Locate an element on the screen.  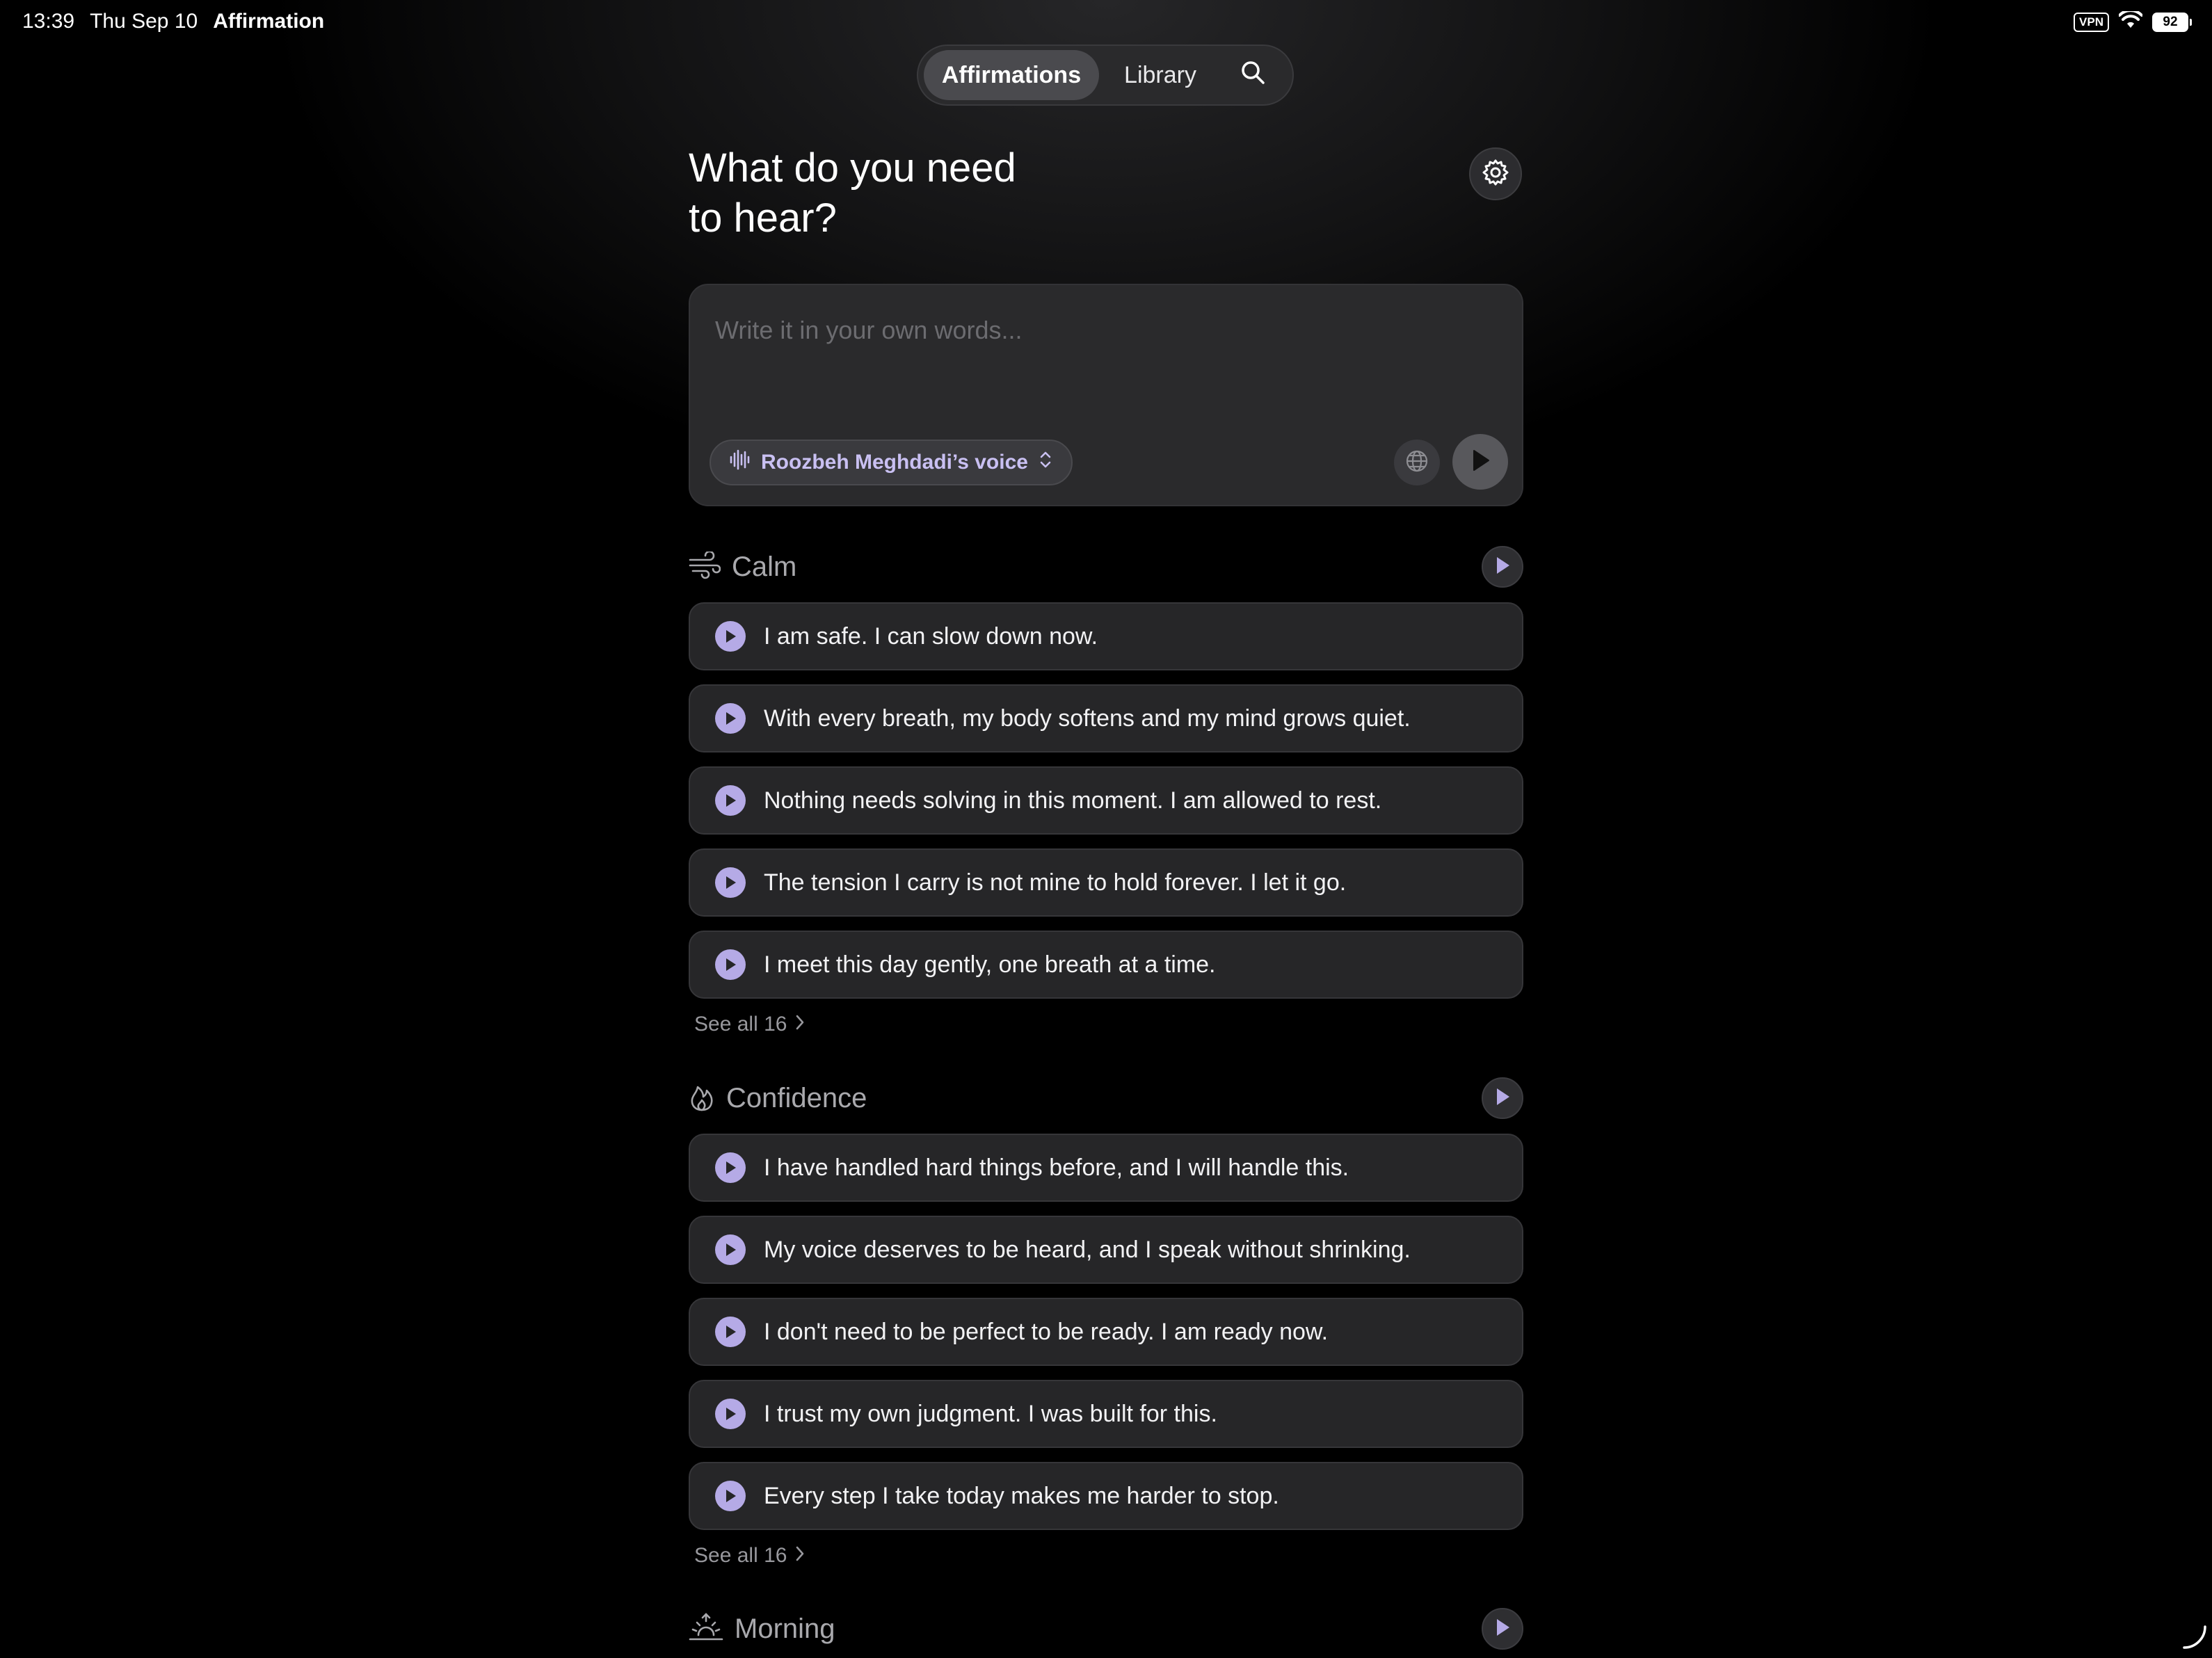
wind-icon is located at coordinates (705, 566).